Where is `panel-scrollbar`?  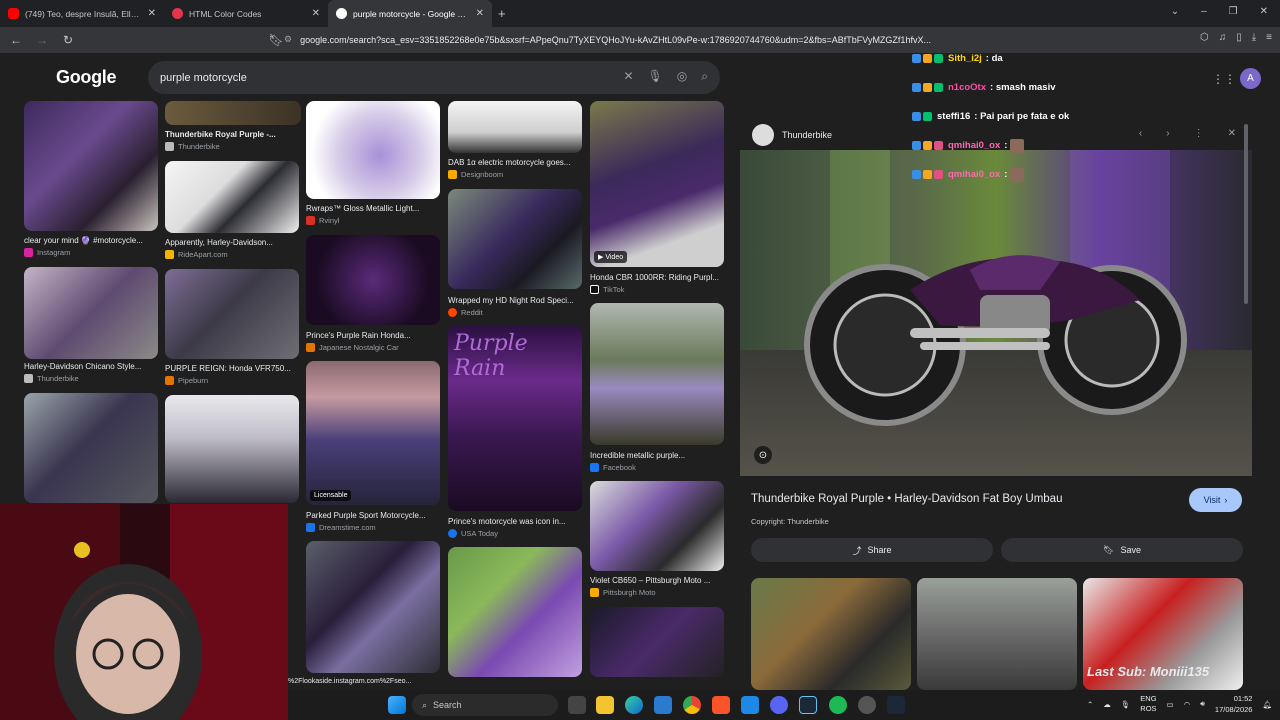 panel-scrollbar is located at coordinates (1250, 401).